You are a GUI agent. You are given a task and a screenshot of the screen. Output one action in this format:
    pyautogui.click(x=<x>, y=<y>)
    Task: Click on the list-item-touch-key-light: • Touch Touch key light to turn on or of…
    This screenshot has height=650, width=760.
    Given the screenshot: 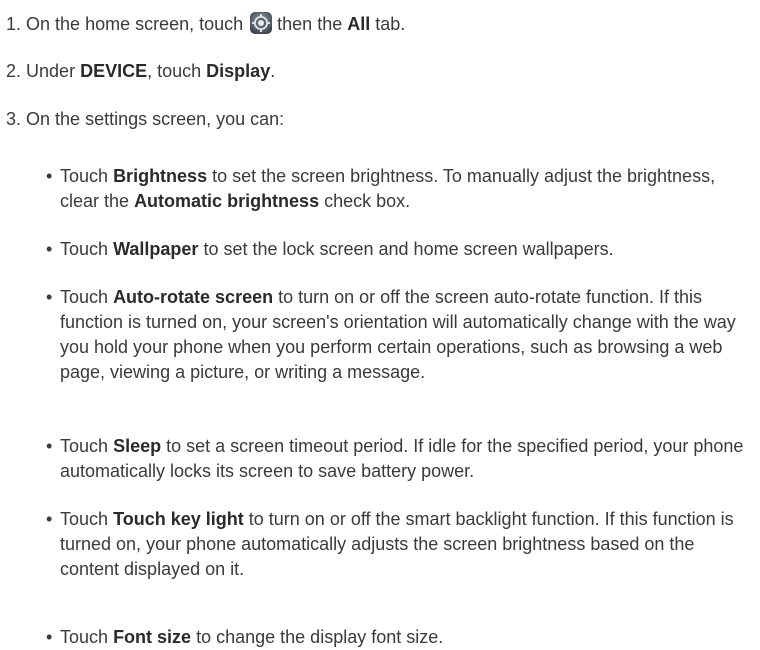 What is the action you would take?
    pyautogui.click(x=396, y=544)
    